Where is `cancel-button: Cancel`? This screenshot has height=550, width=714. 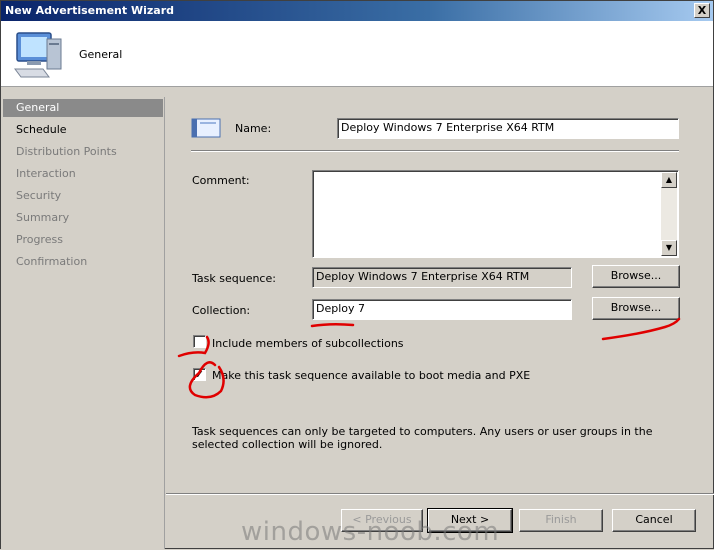 cancel-button: Cancel is located at coordinates (654, 520).